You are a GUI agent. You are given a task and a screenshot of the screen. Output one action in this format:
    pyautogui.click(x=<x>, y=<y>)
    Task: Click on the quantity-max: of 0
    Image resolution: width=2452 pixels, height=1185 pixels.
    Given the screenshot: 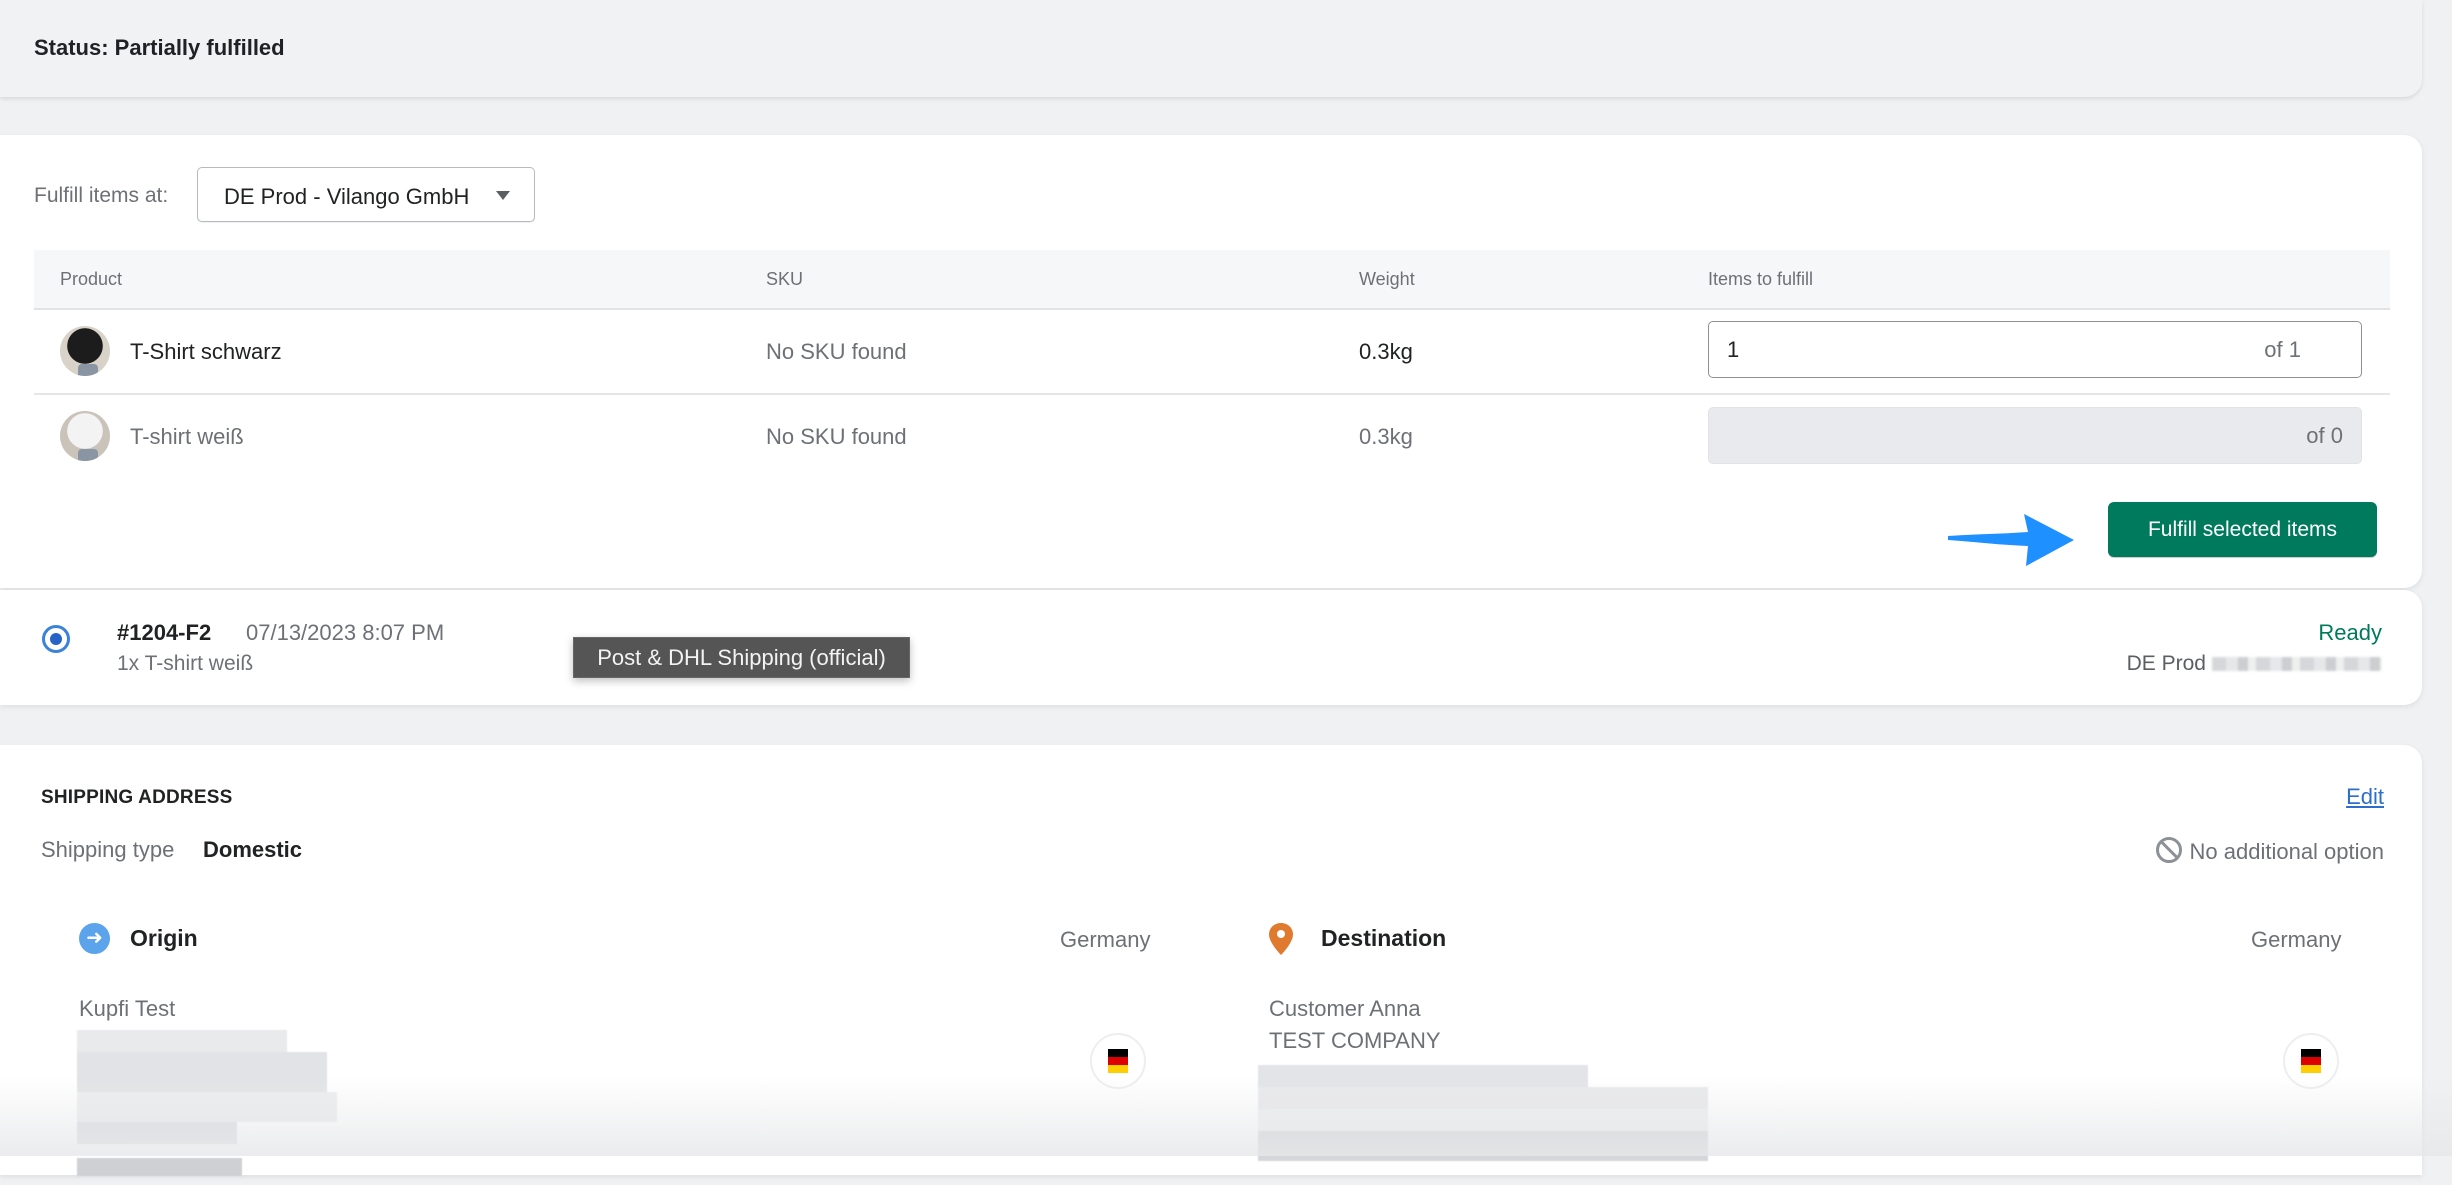 What is the action you would take?
    pyautogui.click(x=2324, y=435)
    